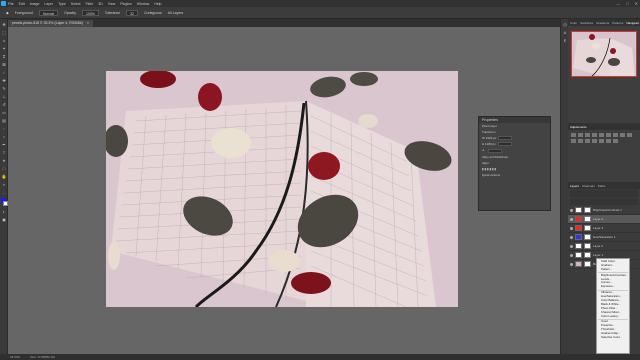 This screenshot has width=640, height=360. What do you see at coordinates (594, 141) in the screenshot?
I see `adj-posterize-icon` at bounding box center [594, 141].